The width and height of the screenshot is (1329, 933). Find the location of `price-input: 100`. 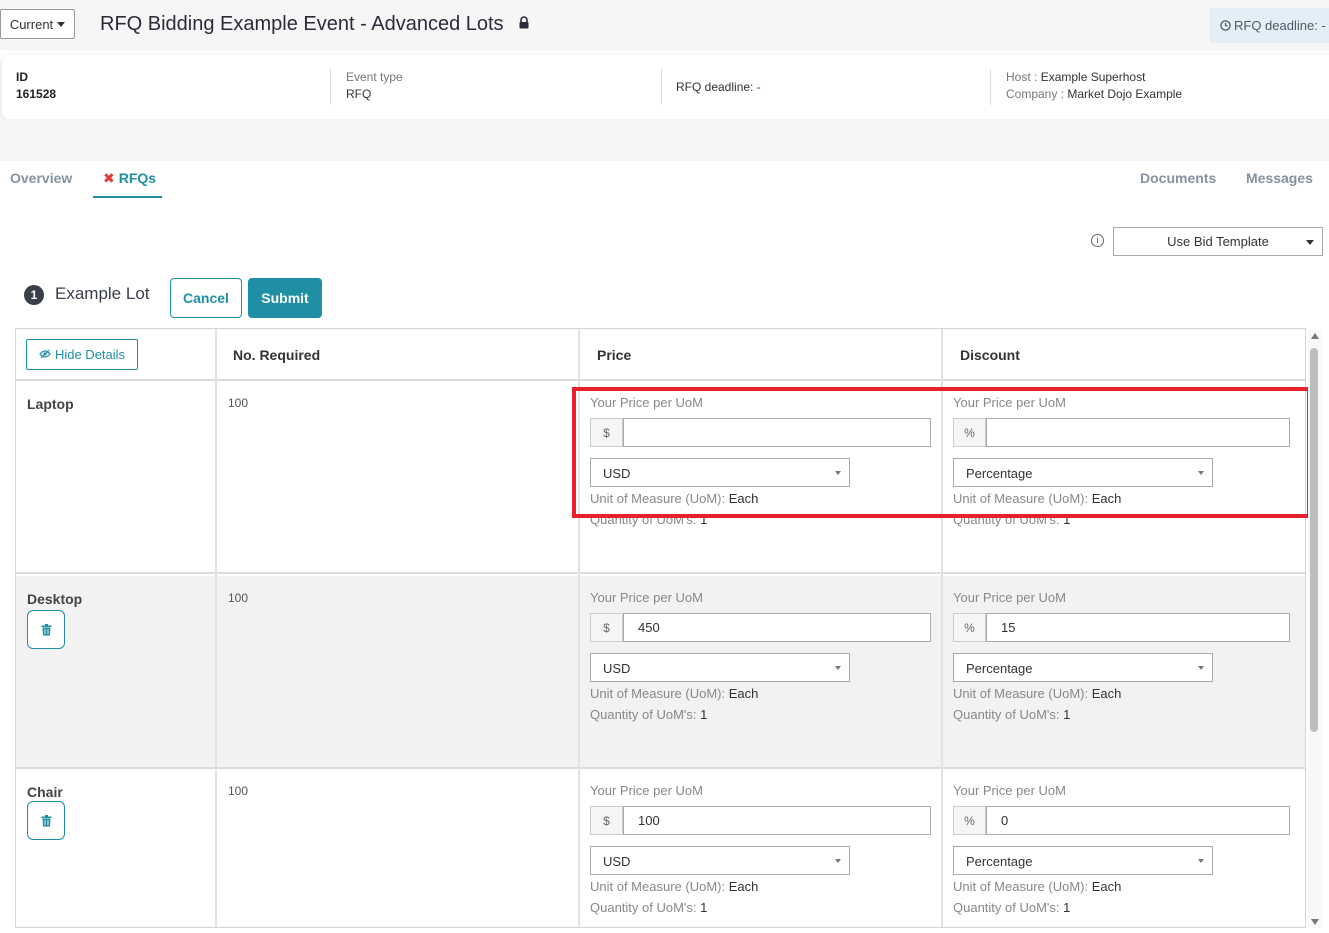

price-input: 100 is located at coordinates (777, 820).